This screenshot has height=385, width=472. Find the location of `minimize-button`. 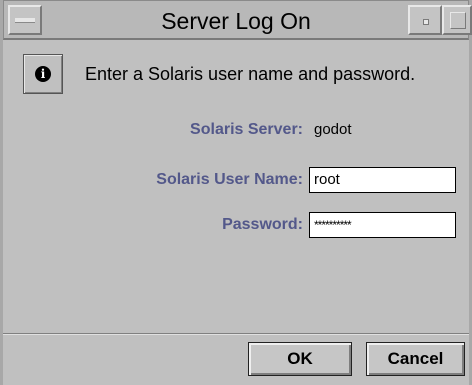

minimize-button is located at coordinates (425, 20).